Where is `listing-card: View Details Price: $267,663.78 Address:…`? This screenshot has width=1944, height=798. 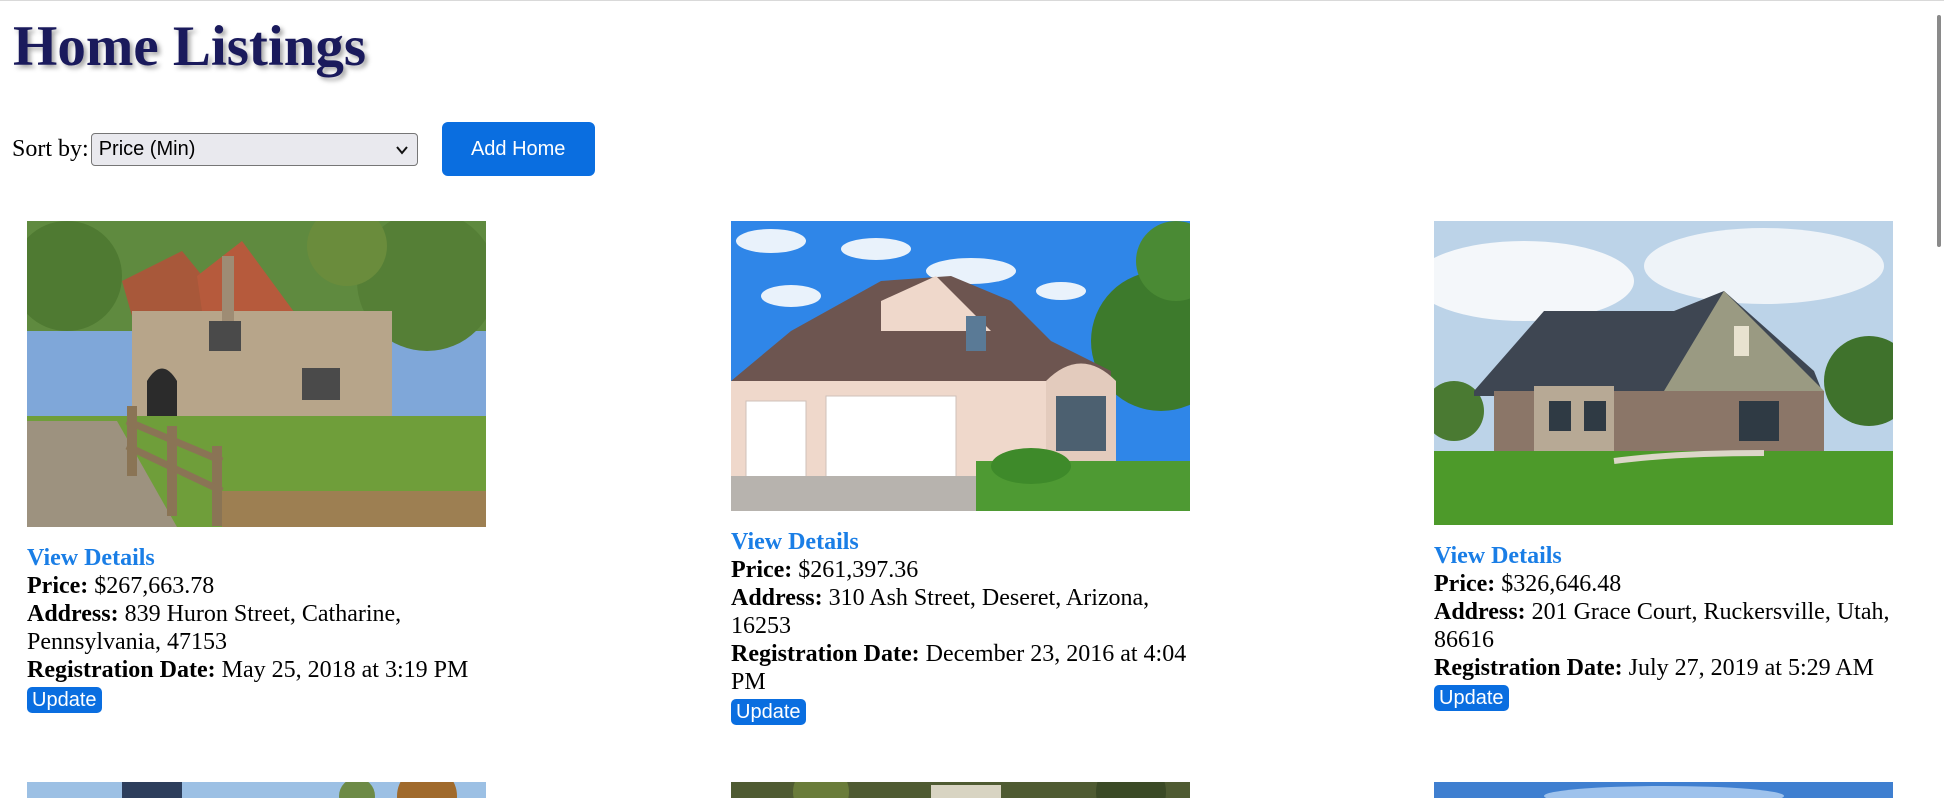
listing-card: View Details Price: $267,663.78 Address:… is located at coordinates (262, 467).